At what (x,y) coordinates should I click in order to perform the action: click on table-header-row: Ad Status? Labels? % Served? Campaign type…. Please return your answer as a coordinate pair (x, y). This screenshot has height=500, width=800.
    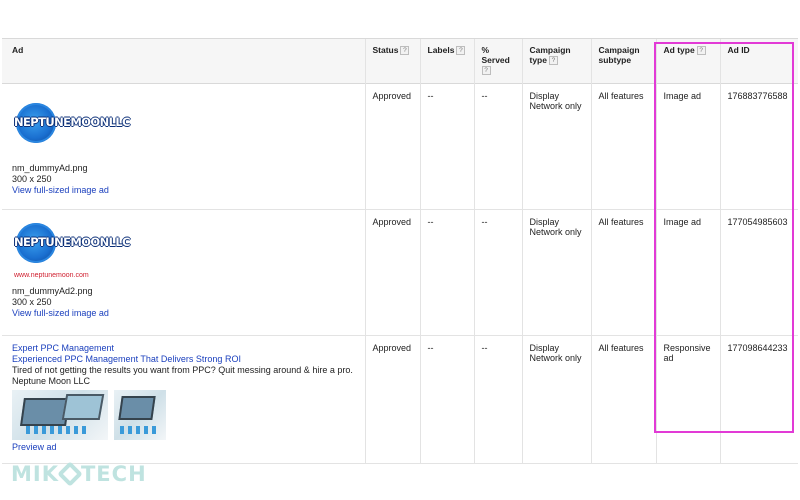
    Looking at the image, I should click on (400, 61).